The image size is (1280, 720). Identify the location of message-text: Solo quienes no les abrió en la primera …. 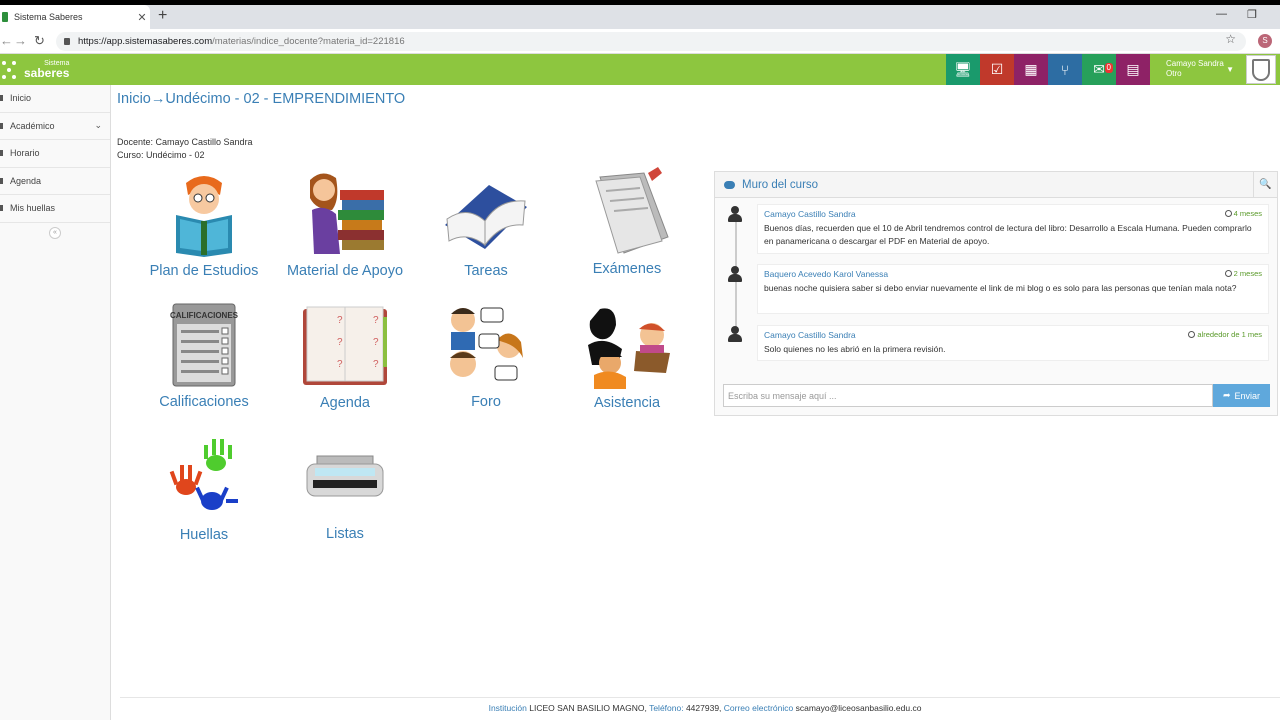
(855, 349).